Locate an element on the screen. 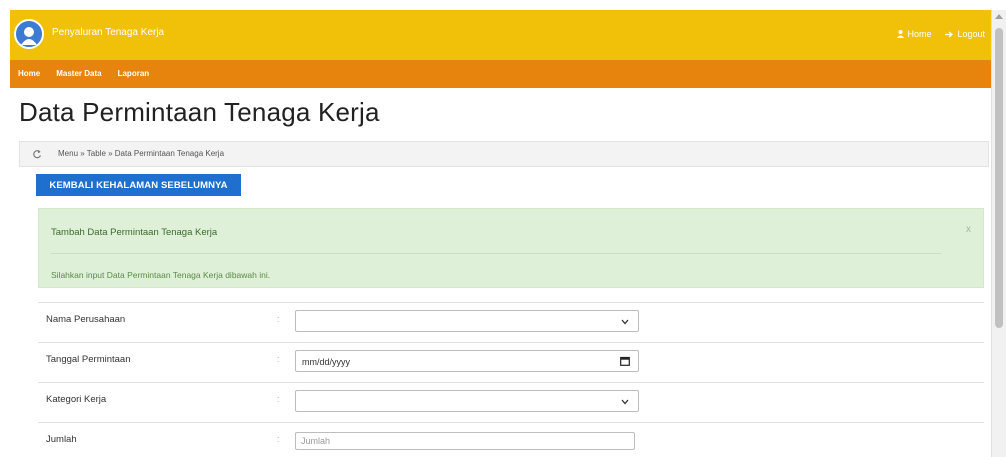 The image size is (1006, 457). form-row-tanggal-permintaan: Tanggal Permintaan : mm/dd/yyyy is located at coordinates (511, 362).